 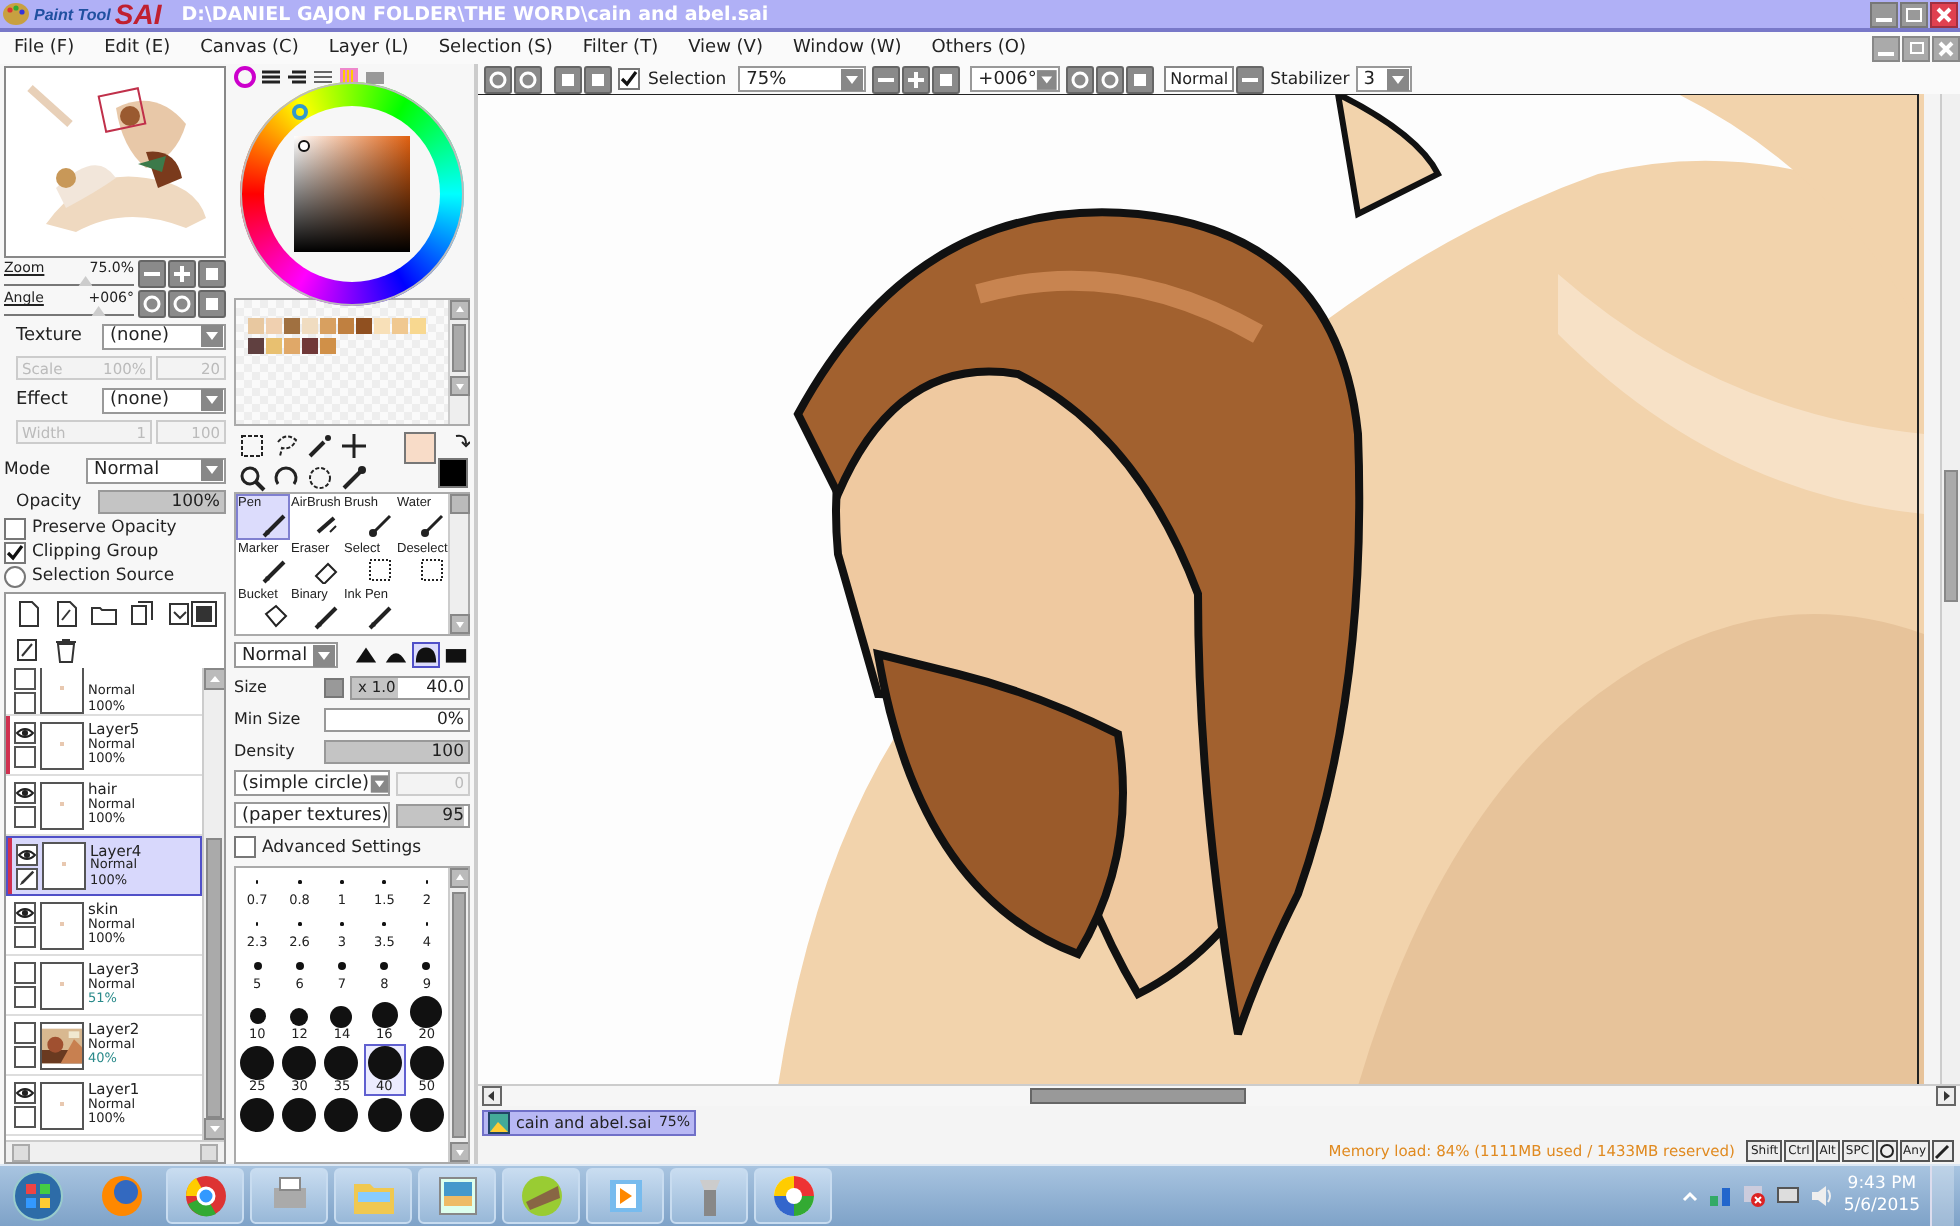 What do you see at coordinates (1916, 48) in the screenshot?
I see `restore-button` at bounding box center [1916, 48].